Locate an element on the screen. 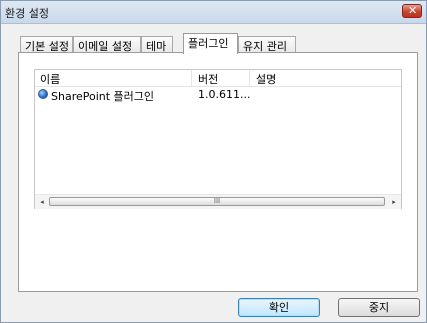 This screenshot has height=323, width=427. tab-maintenance: 유지 관리 is located at coordinates (267, 44).